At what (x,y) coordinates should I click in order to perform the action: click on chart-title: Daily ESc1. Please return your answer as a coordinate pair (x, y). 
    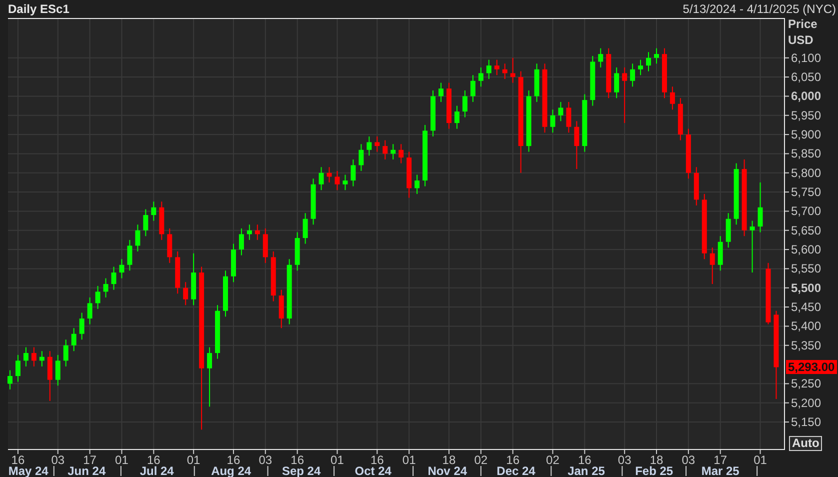
    Looking at the image, I should click on (39, 9).